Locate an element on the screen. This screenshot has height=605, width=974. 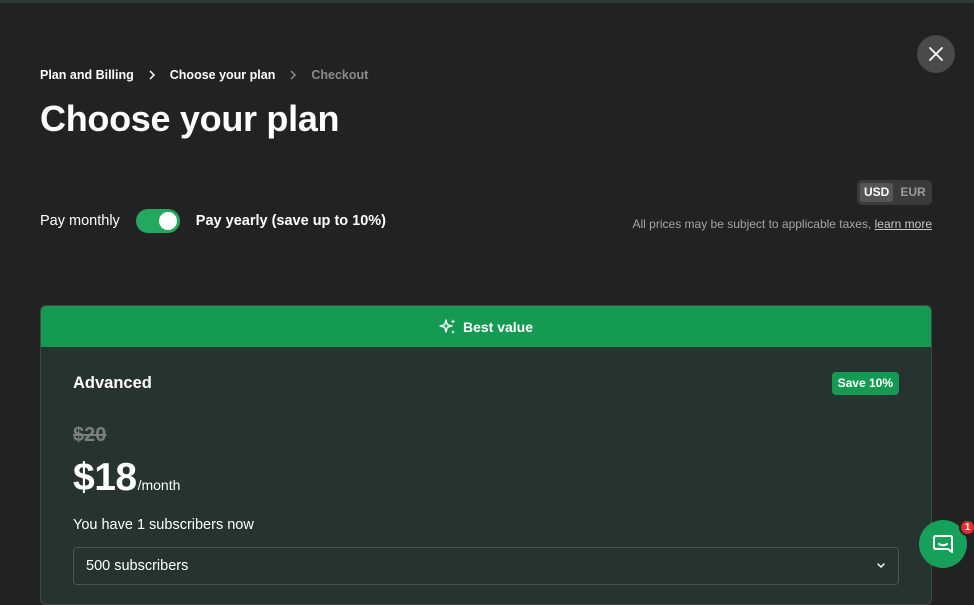
pay-yearly-label: Pay yearly (save up to 10%) is located at coordinates (291, 221).